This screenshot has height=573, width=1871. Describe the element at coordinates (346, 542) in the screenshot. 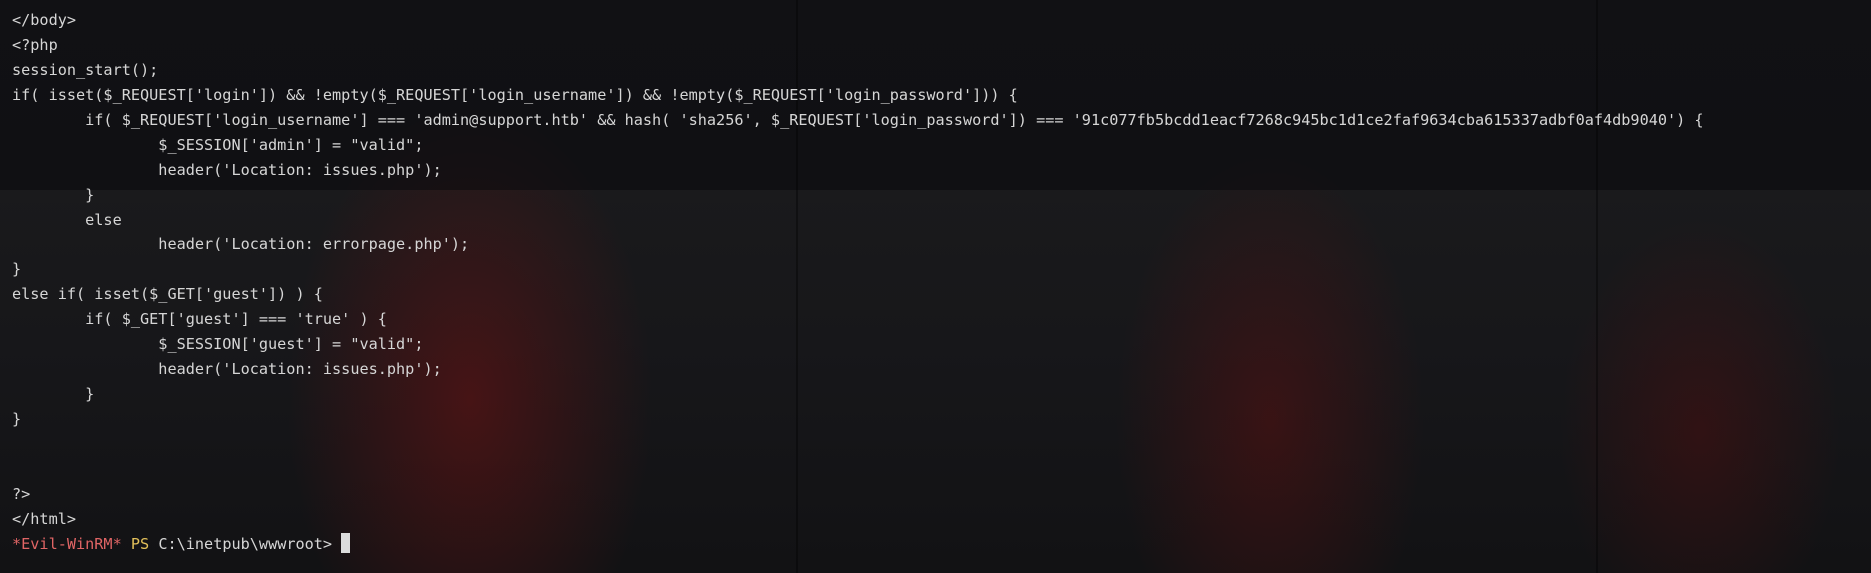

I see `cursor-block` at that location.